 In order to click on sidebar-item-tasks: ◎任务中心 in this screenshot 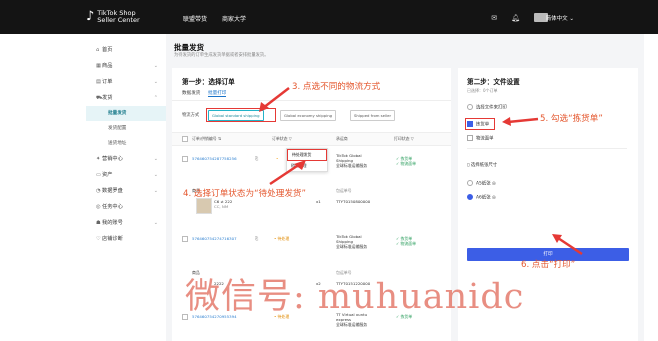, I will do `click(126, 207)`.